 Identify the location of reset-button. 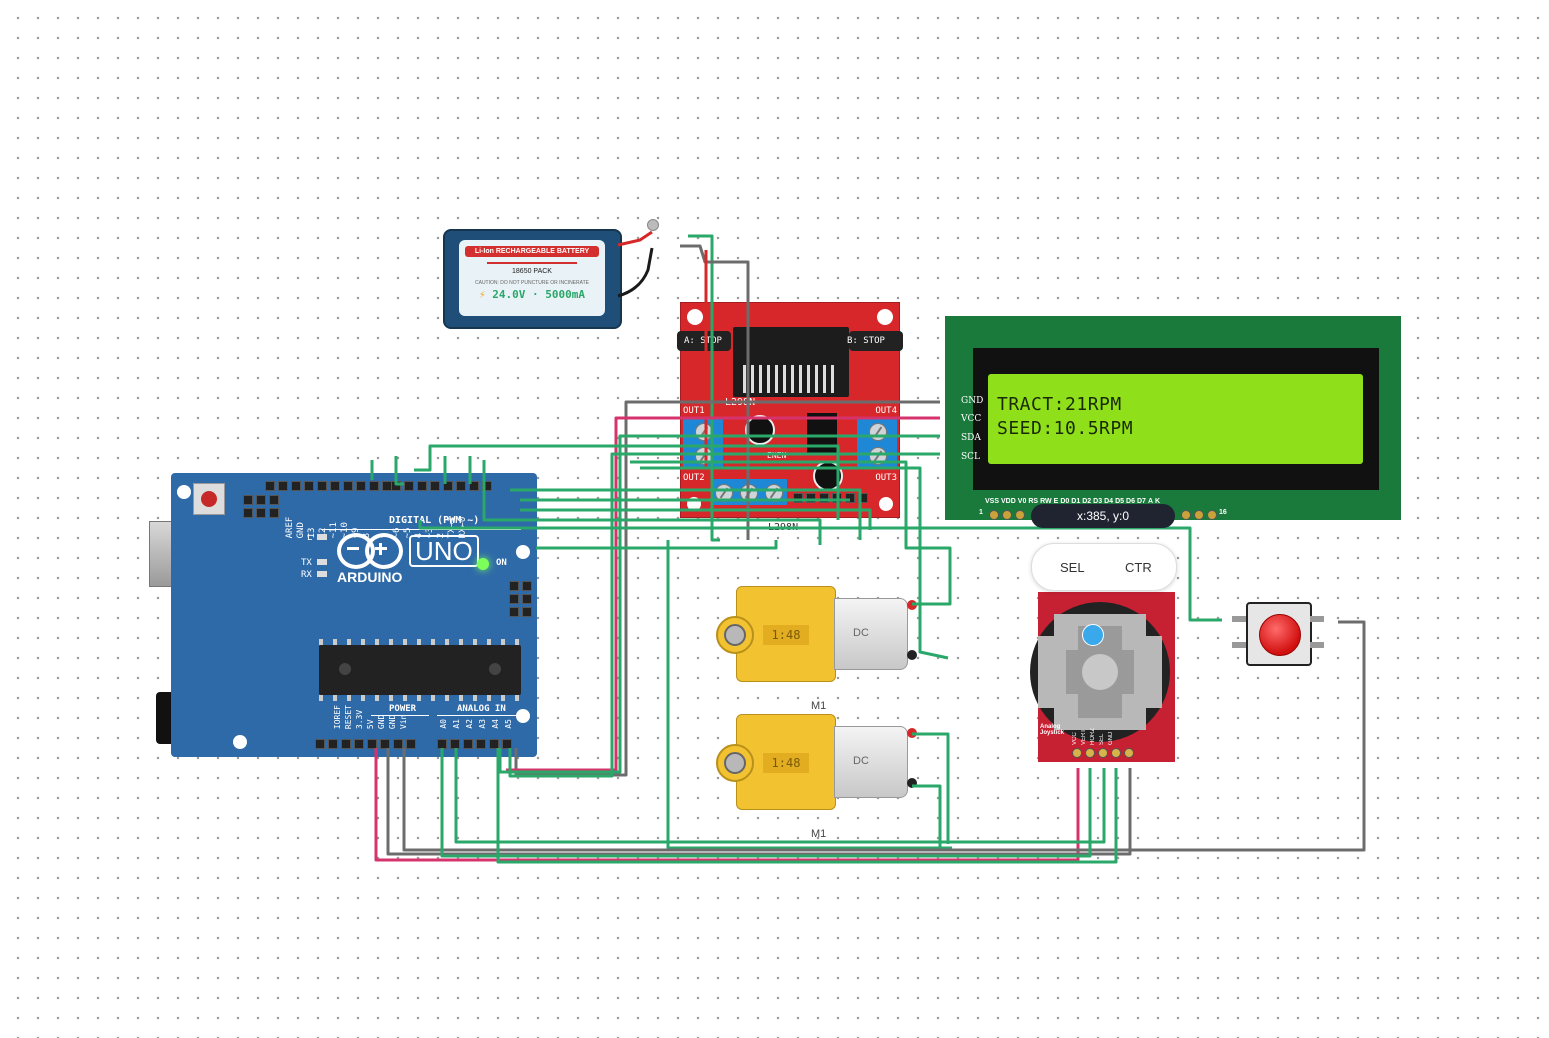
(209, 499).